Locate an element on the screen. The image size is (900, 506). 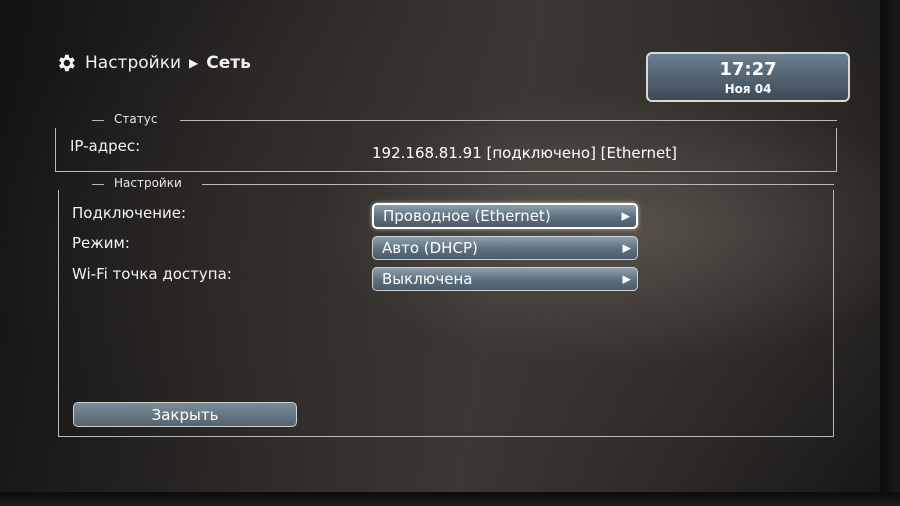
clock-date: Ноя 04 is located at coordinates (748, 89).